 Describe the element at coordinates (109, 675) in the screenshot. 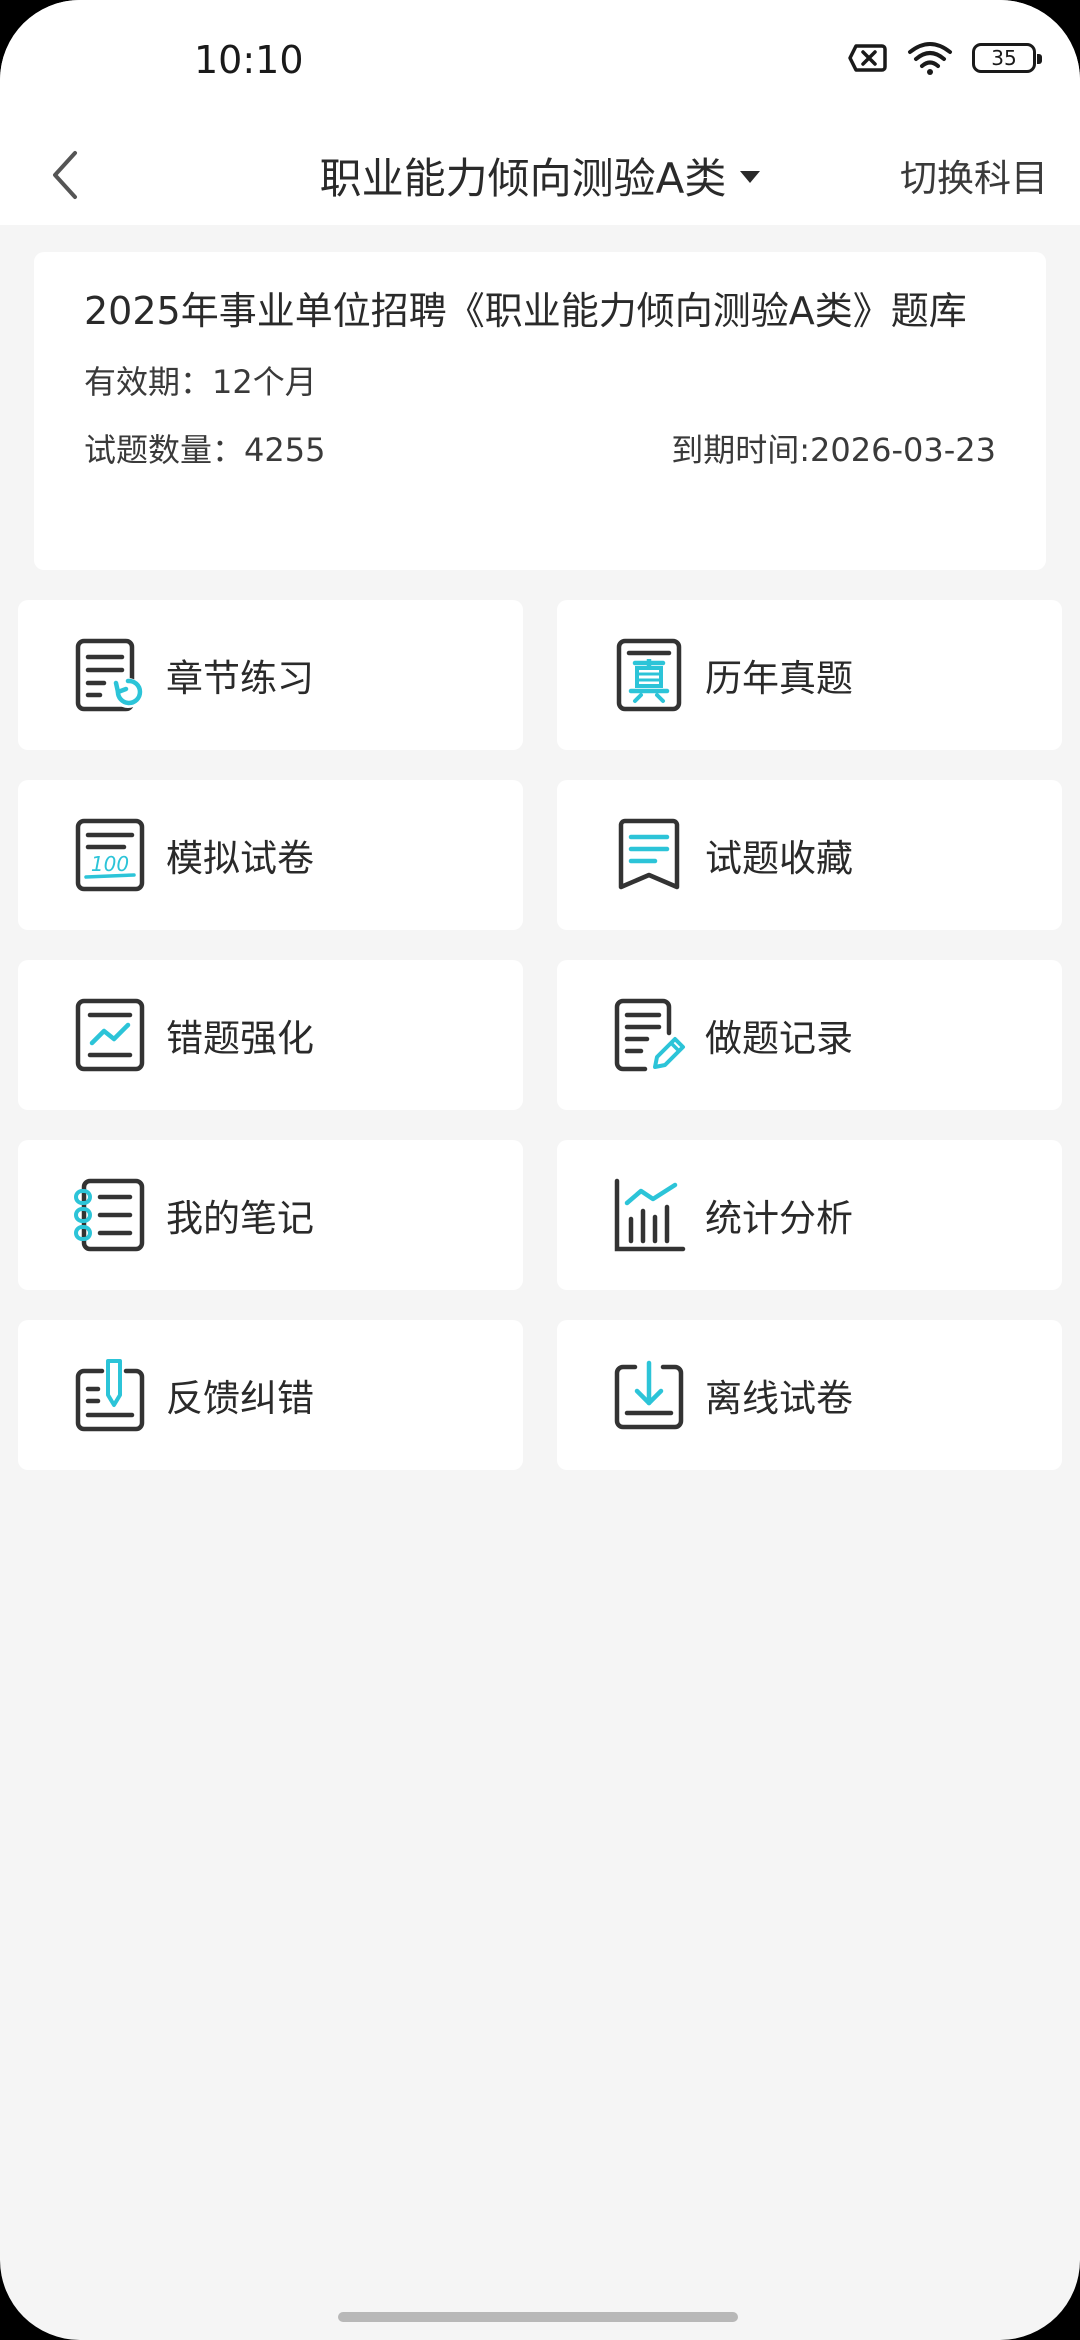

I see `chapter-practice-icon` at that location.